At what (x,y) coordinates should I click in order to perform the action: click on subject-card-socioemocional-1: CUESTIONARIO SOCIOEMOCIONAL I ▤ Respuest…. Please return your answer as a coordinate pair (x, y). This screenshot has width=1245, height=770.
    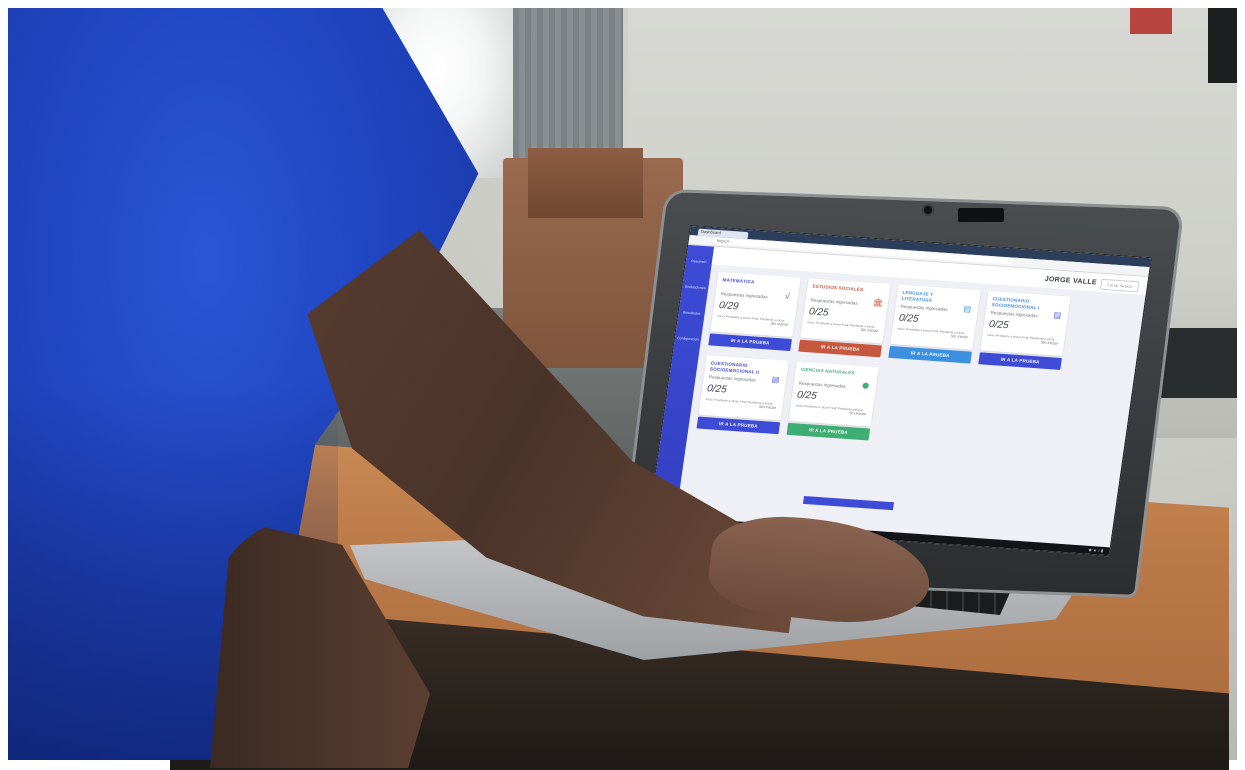
    Looking at the image, I should click on (1025, 323).